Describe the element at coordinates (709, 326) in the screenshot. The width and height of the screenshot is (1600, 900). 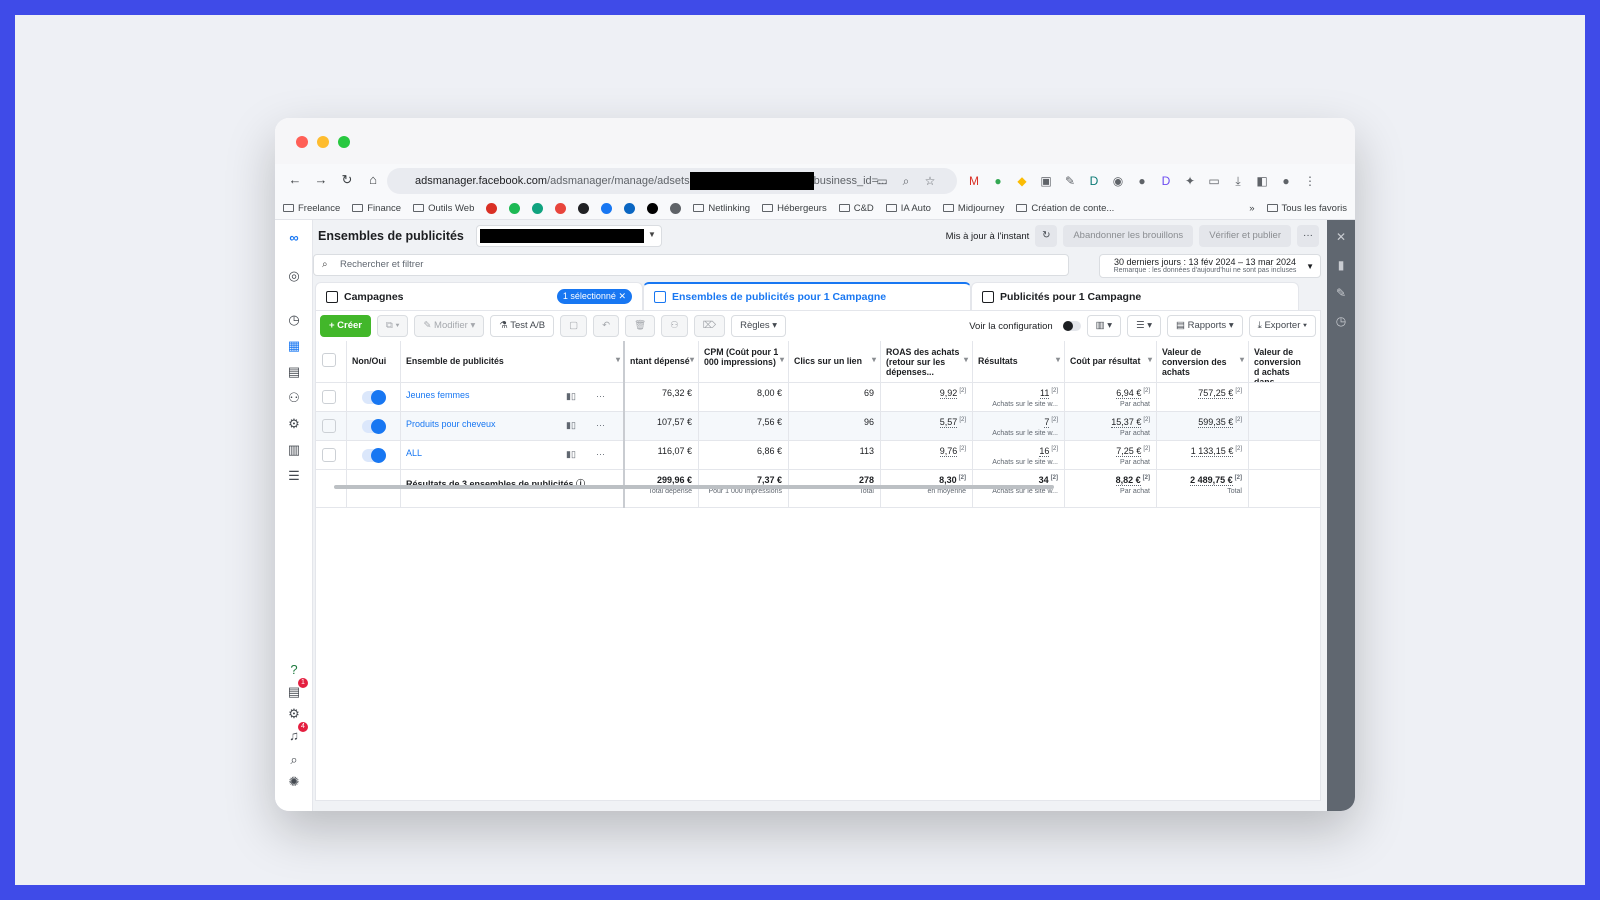
I see `tag-button: ⌦` at that location.